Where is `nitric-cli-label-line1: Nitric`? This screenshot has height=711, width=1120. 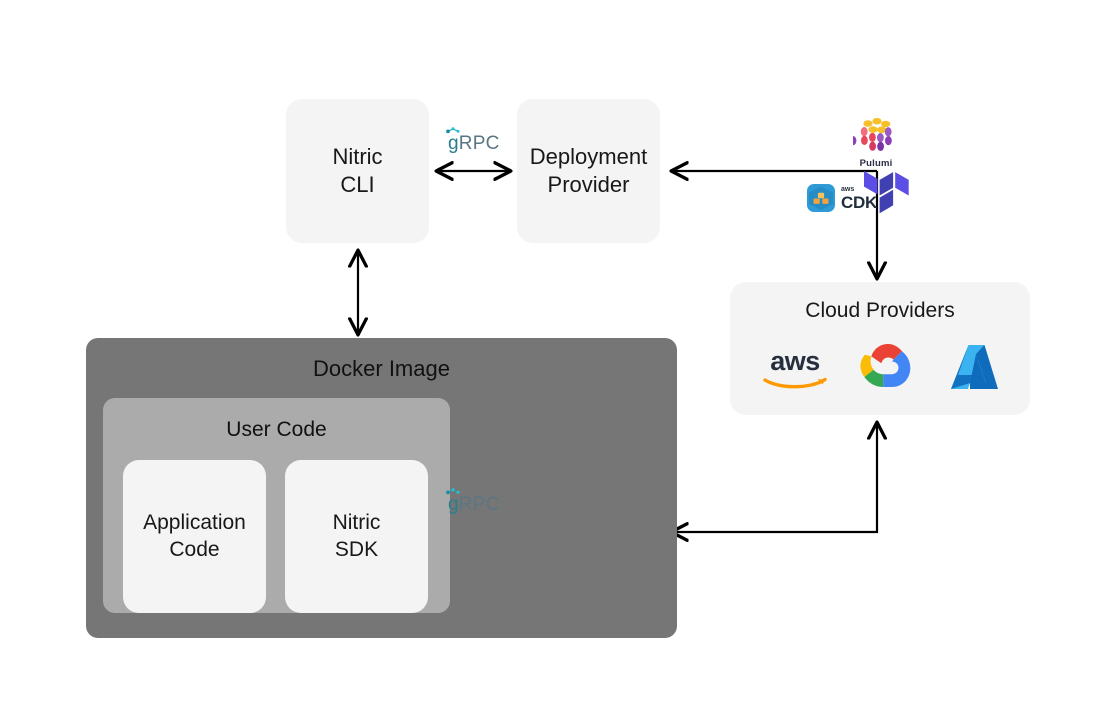 nitric-cli-label-line1: Nitric is located at coordinates (357, 157).